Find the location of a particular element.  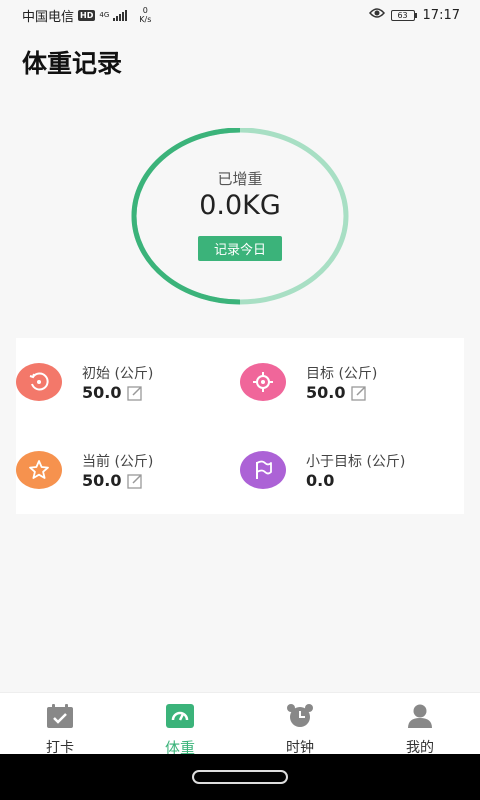

hd-badge: HD is located at coordinates (87, 15).